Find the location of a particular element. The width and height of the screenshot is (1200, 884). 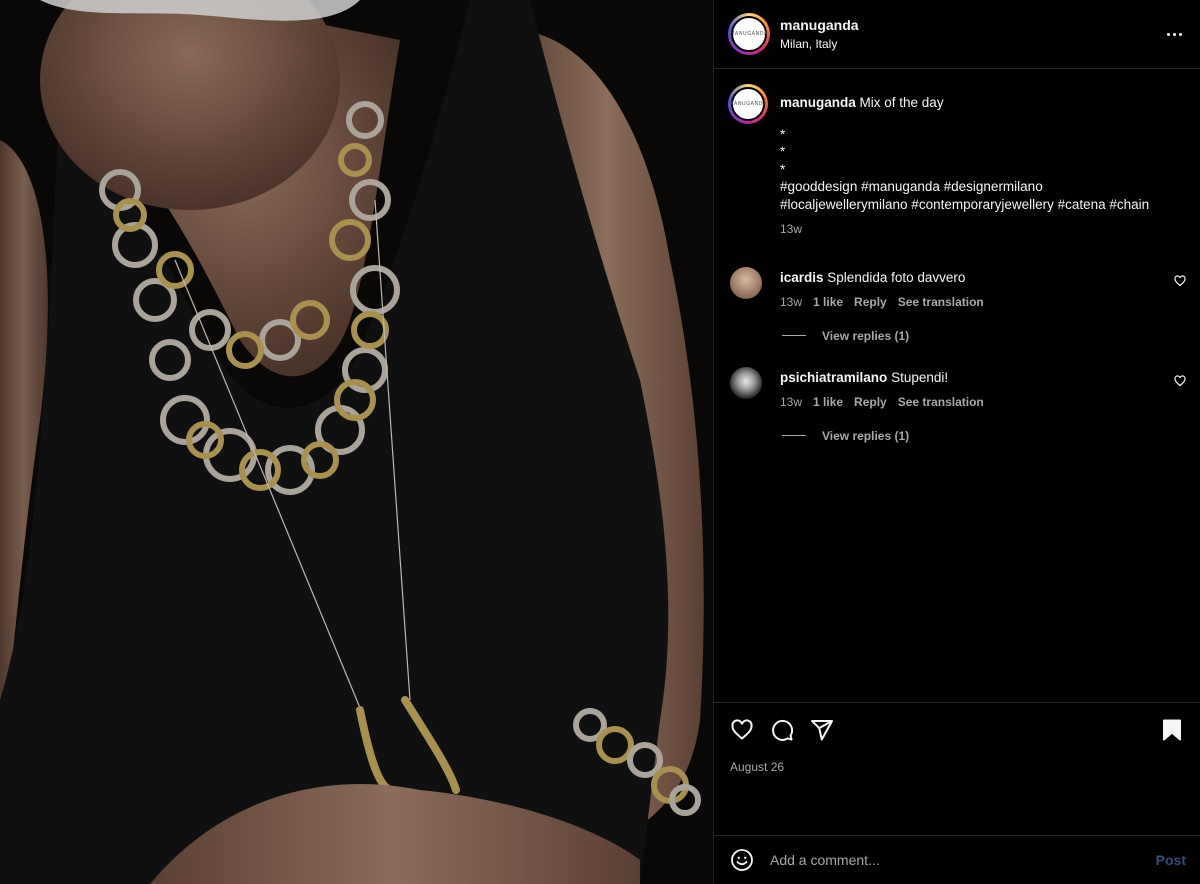

caption-avatar: MANUGANDA is located at coordinates (748, 104).